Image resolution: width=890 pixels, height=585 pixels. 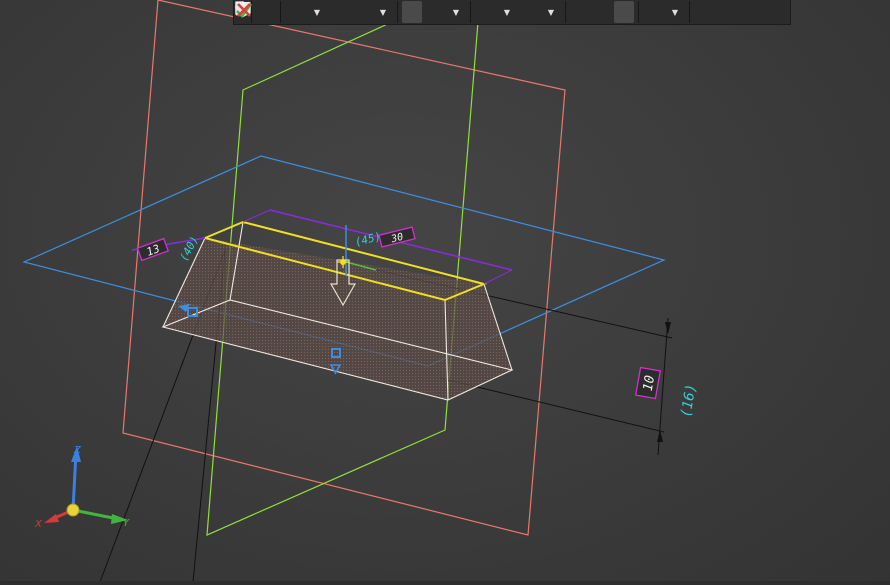 What do you see at coordinates (368, 239) in the screenshot?
I see `driven-dimension-top: (45)` at bounding box center [368, 239].